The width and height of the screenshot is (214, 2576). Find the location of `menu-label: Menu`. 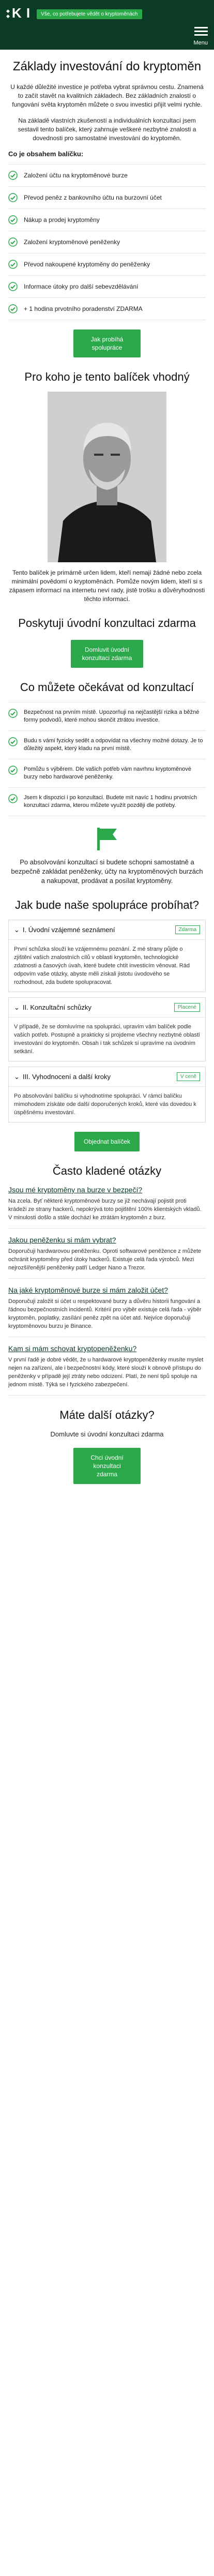

menu-label: Menu is located at coordinates (200, 43).